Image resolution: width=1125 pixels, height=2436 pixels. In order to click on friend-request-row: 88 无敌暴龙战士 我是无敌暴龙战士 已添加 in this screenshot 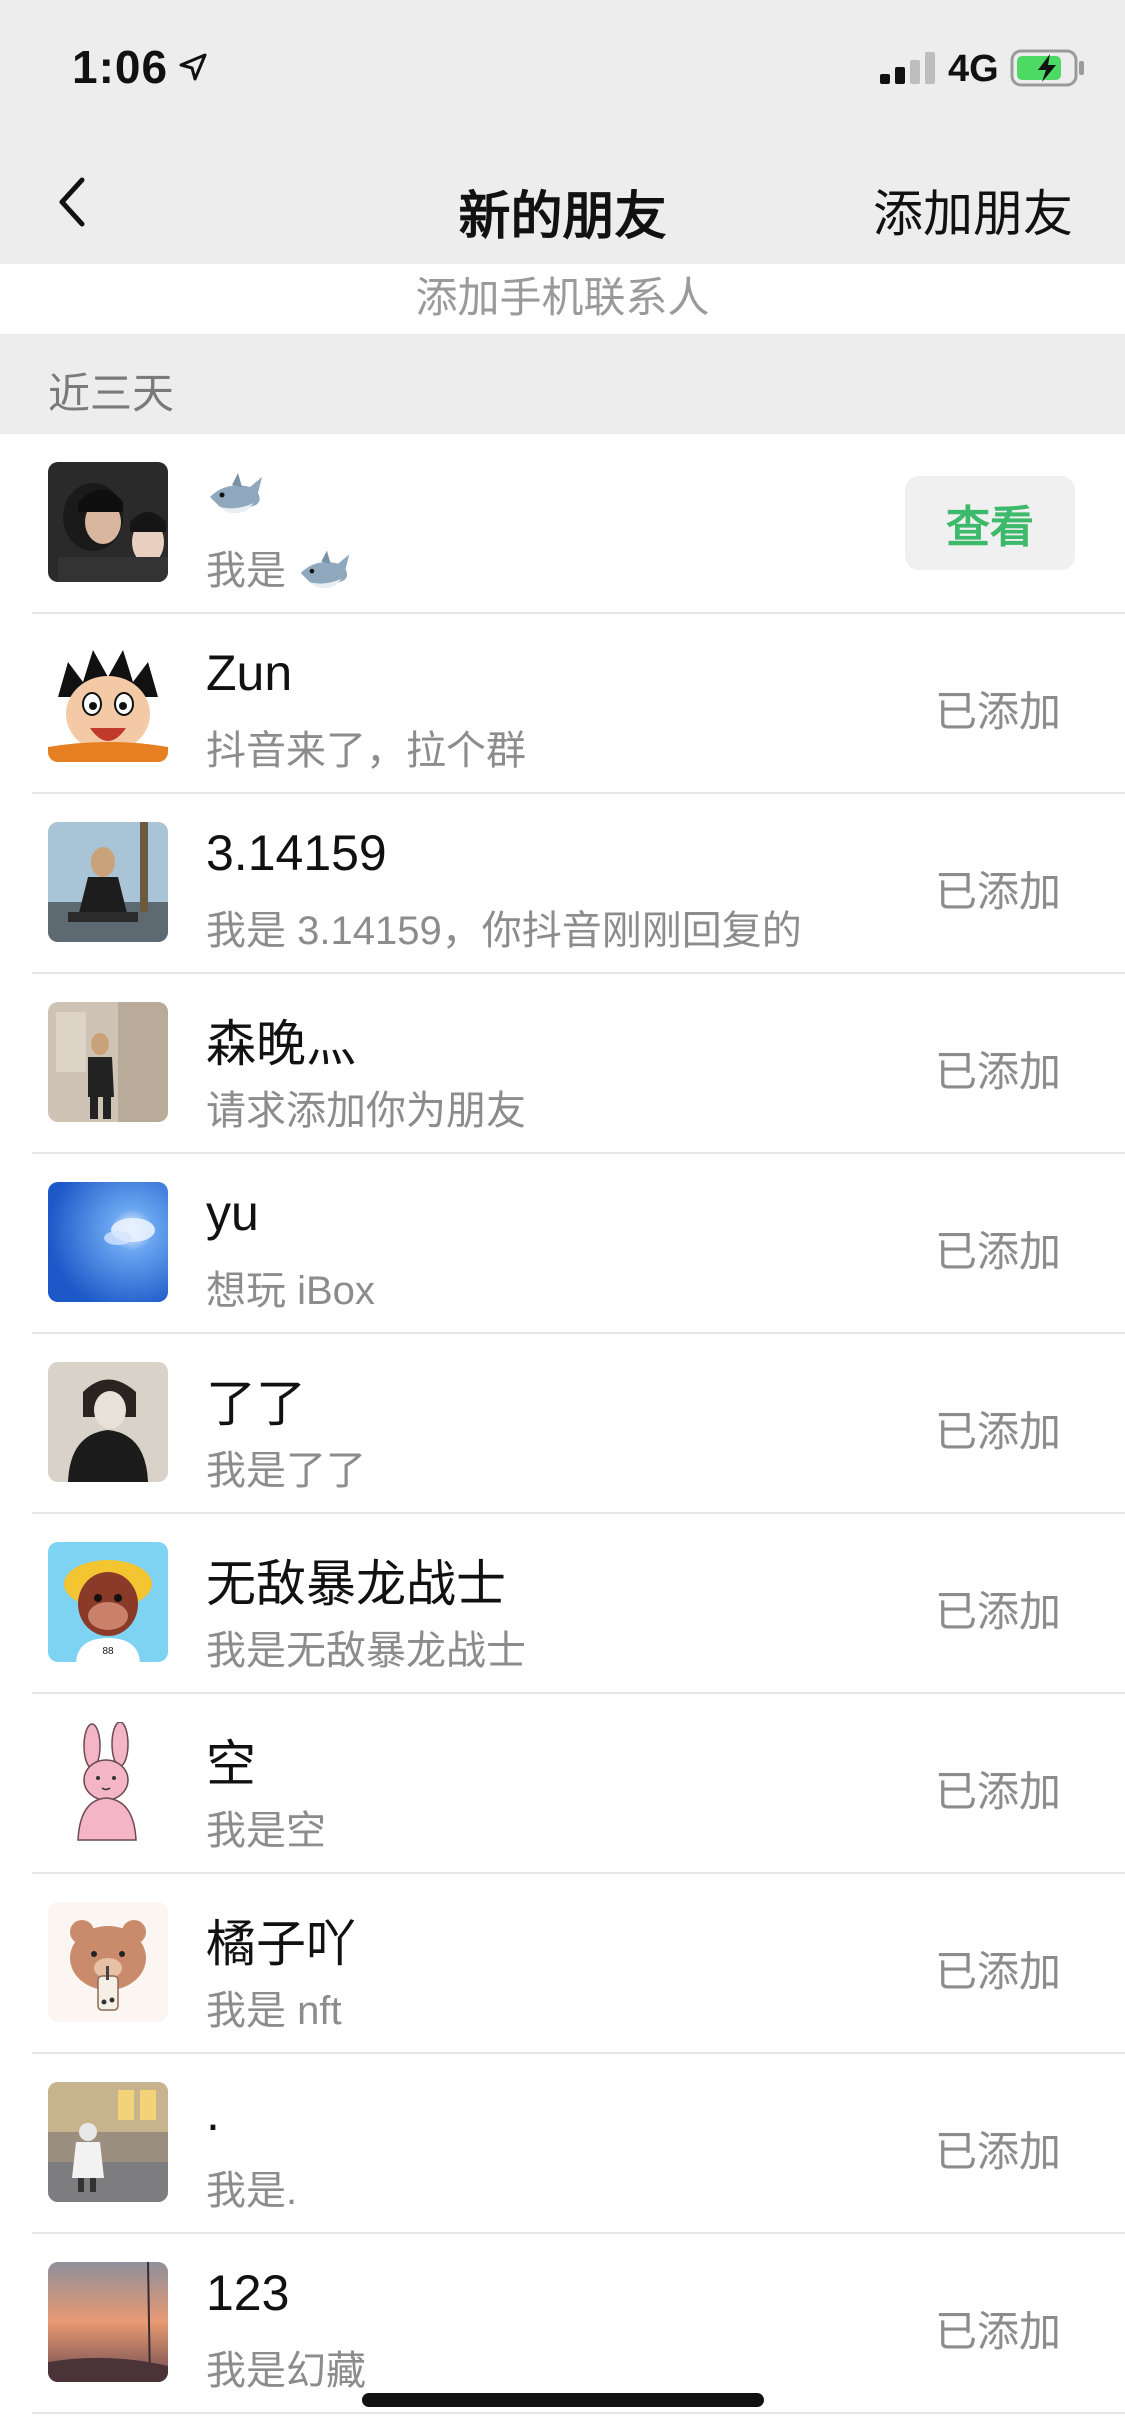, I will do `click(562, 1604)`.